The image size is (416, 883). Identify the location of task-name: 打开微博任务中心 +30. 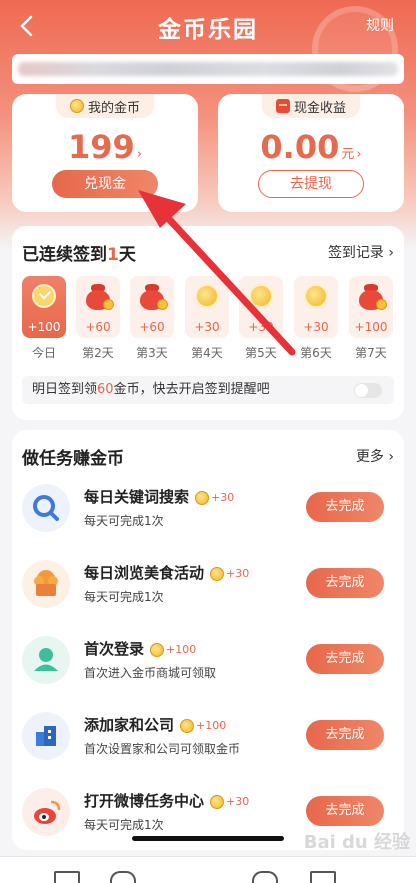
(166, 800).